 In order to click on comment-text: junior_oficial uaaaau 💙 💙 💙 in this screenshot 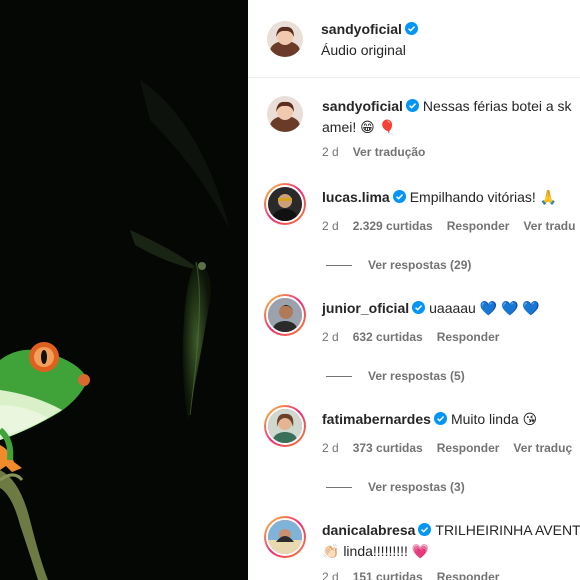, I will do `click(431, 308)`.